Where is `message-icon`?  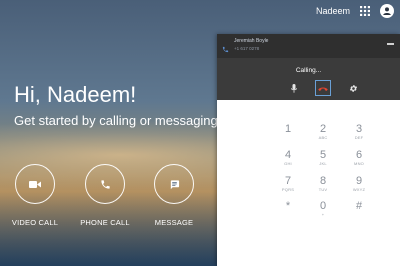 message-icon is located at coordinates (174, 184).